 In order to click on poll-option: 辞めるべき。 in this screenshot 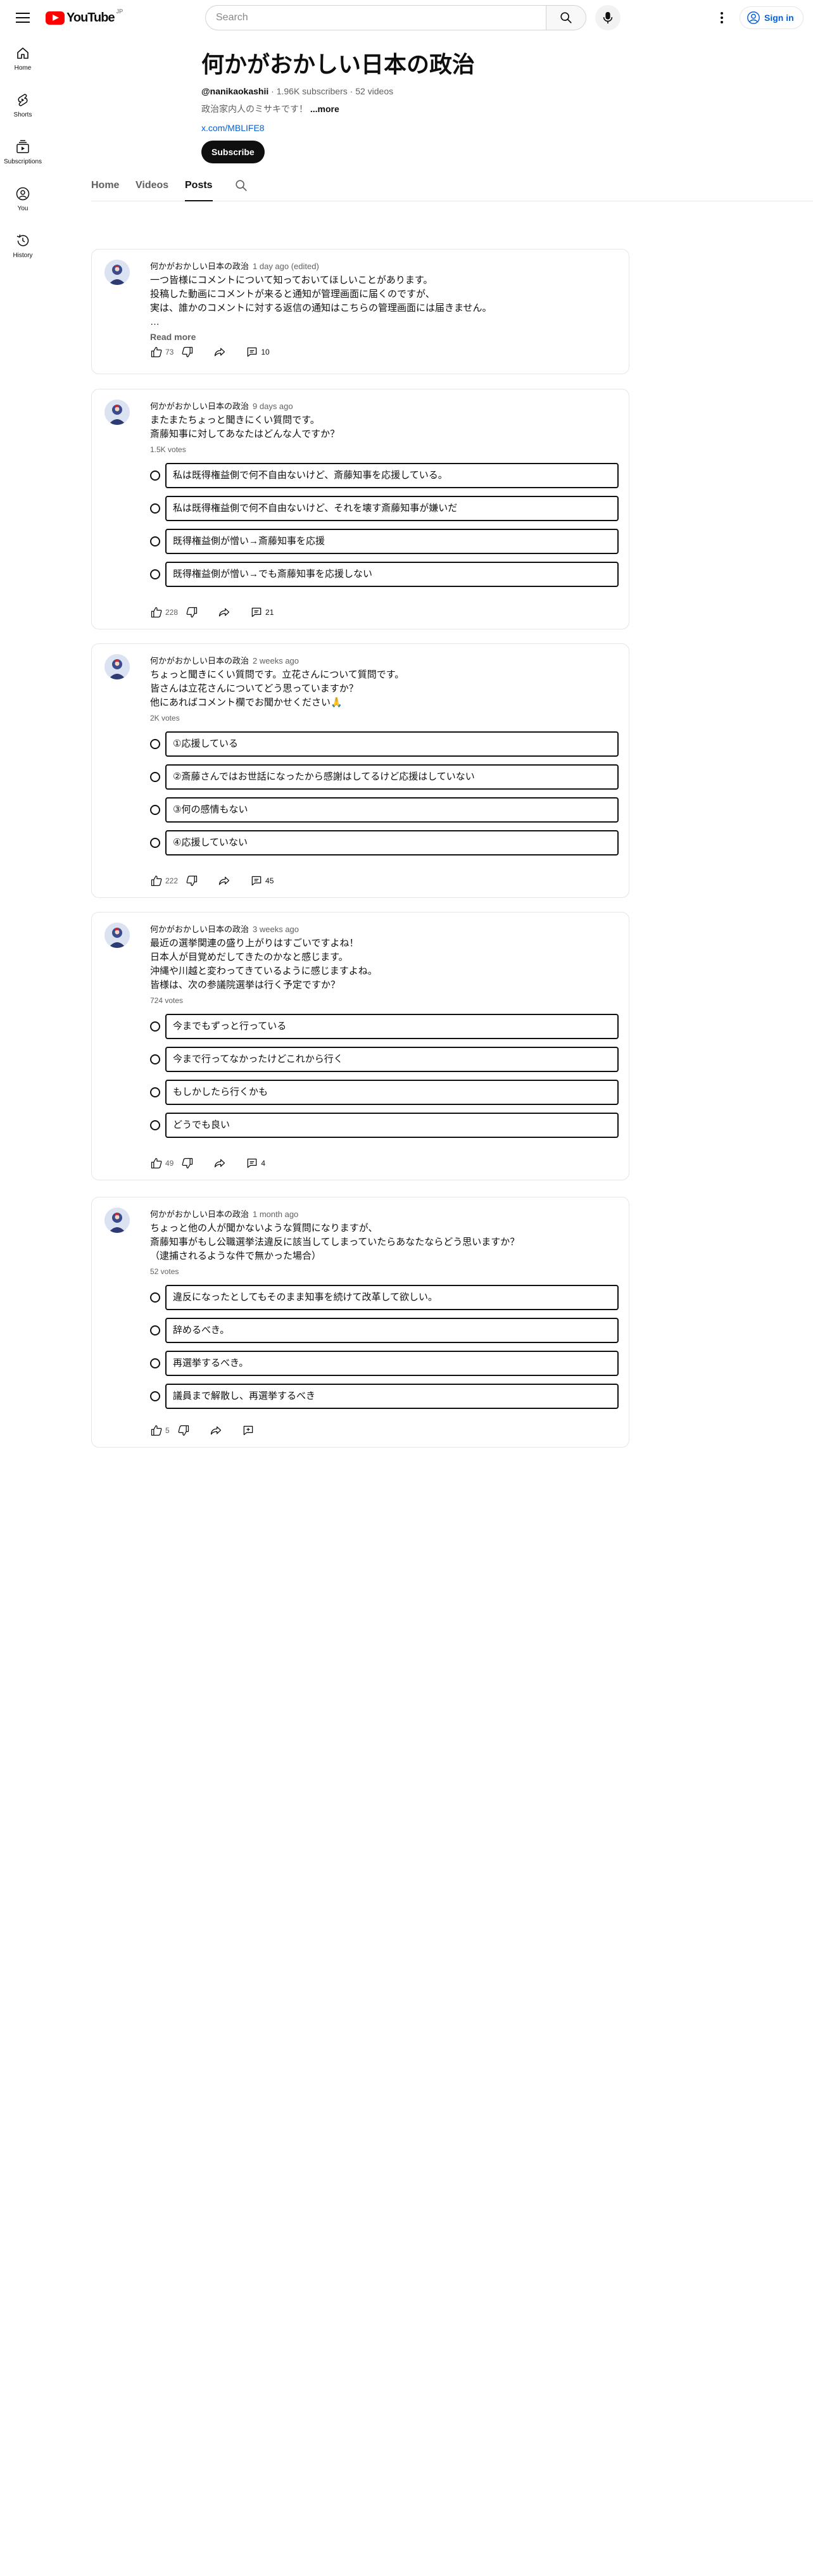, I will do `click(385, 1330)`.